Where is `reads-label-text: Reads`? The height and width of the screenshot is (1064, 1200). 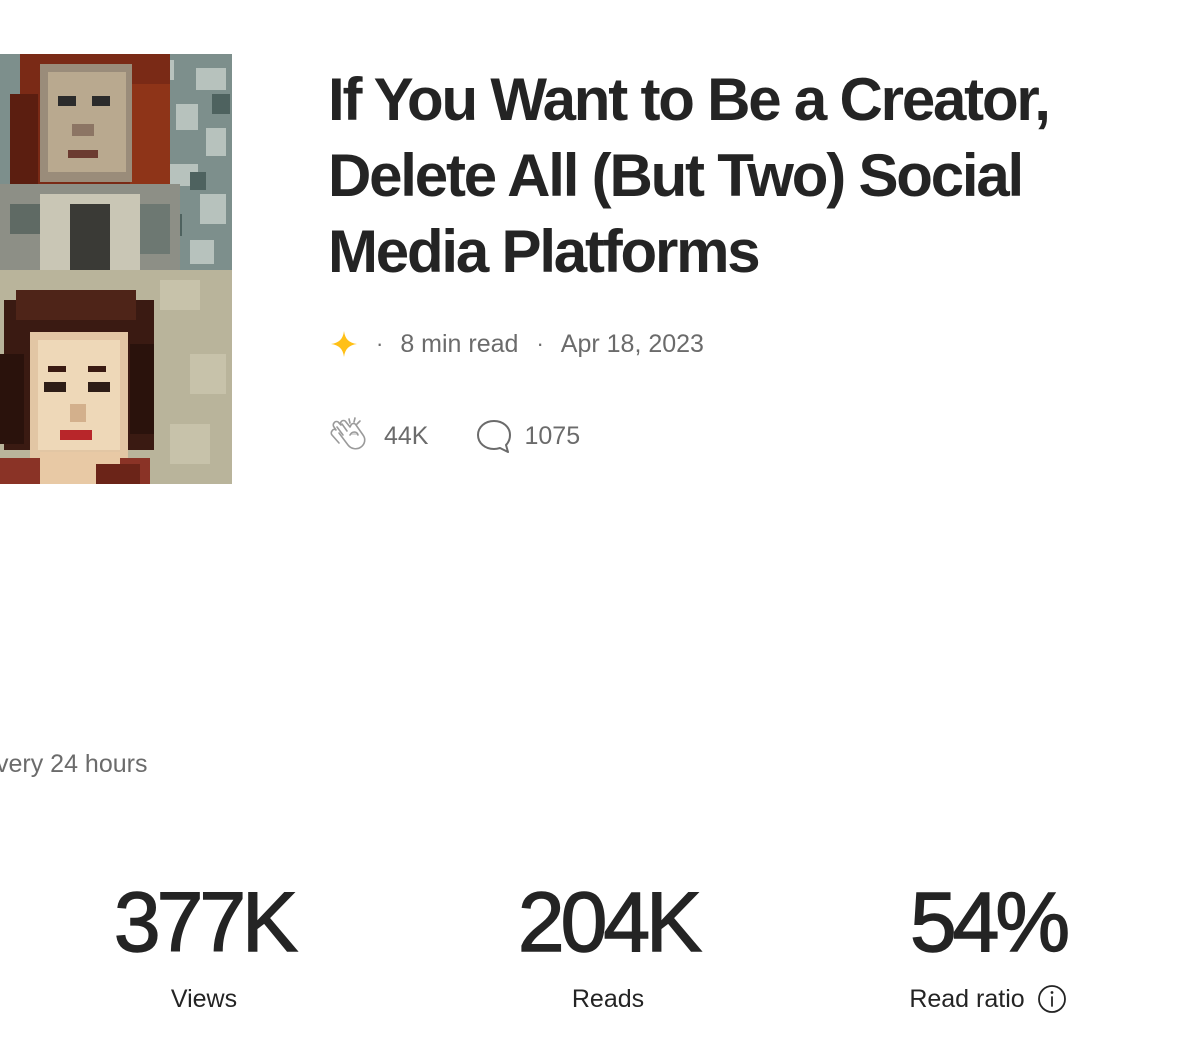 reads-label-text: Reads is located at coordinates (608, 999).